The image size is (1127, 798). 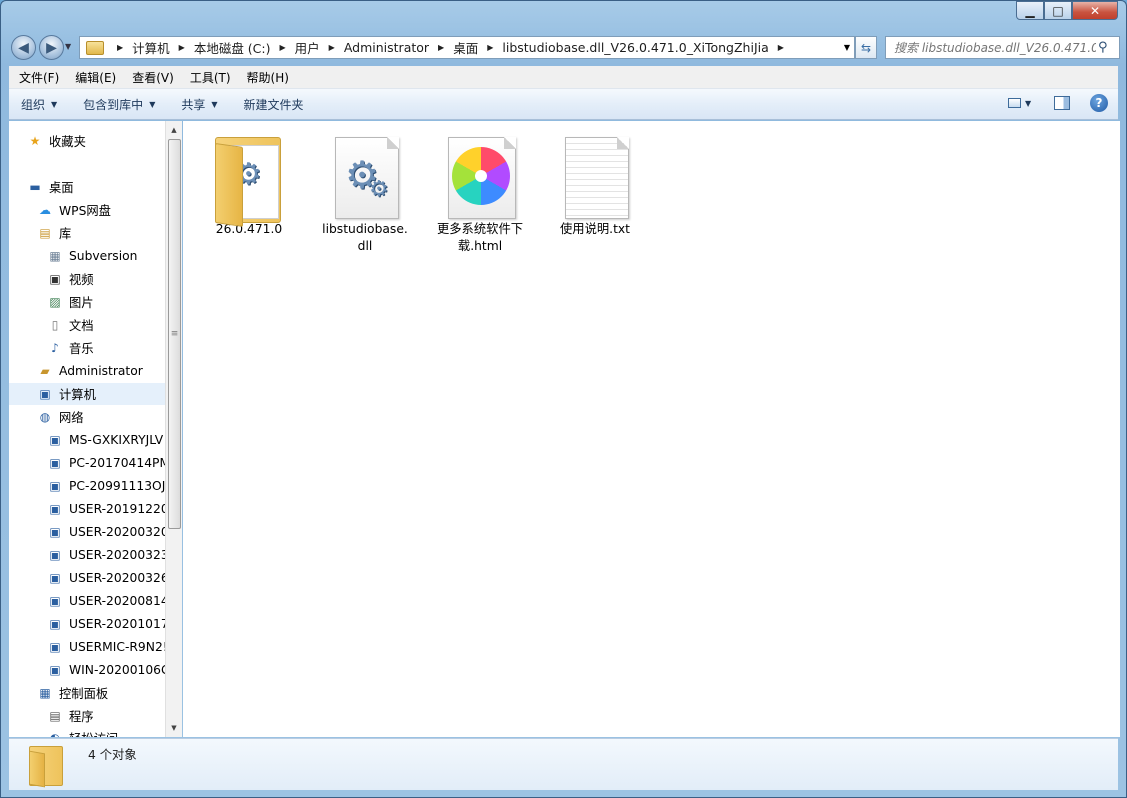 What do you see at coordinates (45, 693) in the screenshot?
I see `control-panel-icon: ▦` at bounding box center [45, 693].